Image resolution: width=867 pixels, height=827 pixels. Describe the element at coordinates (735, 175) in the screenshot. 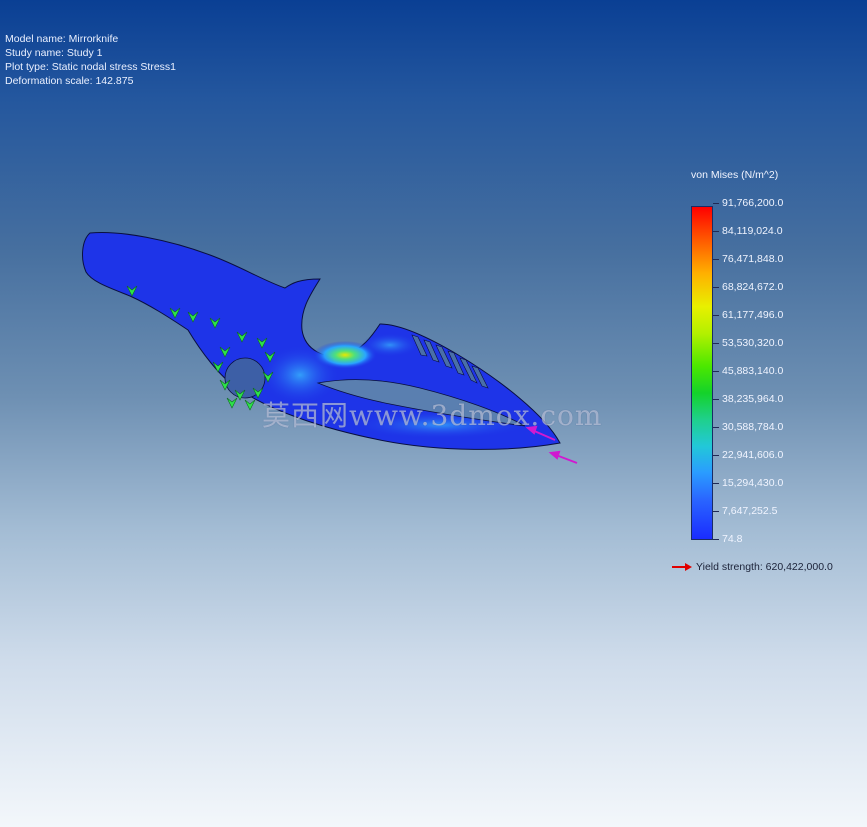

I see `legend-title: von Mises (N/m^2)` at that location.